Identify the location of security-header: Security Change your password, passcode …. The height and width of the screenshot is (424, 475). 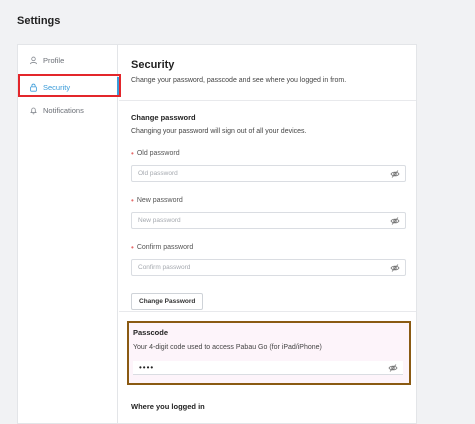
(267, 73).